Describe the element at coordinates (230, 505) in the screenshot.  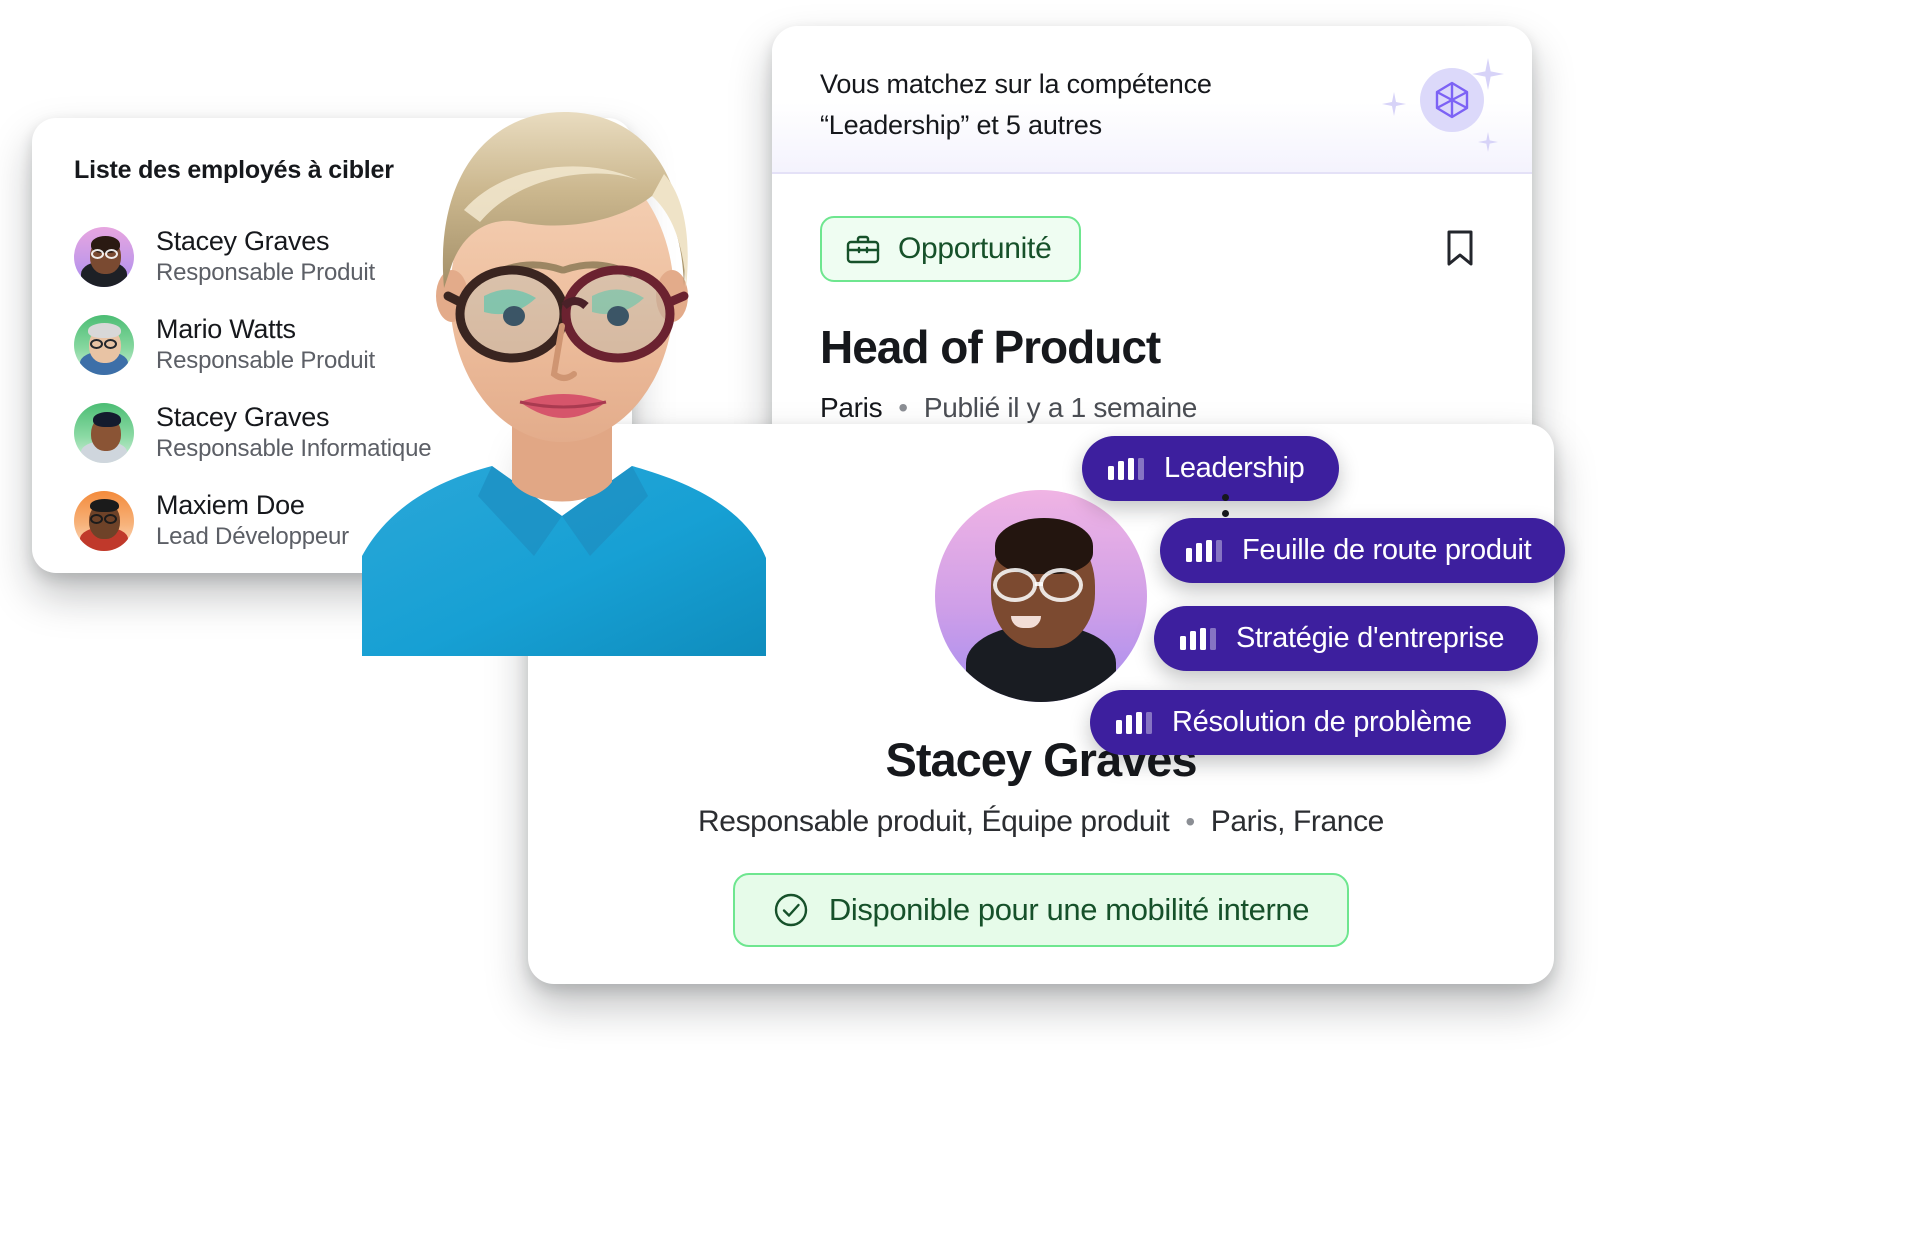
I see `employee-name: Maxiem Doe` at that location.